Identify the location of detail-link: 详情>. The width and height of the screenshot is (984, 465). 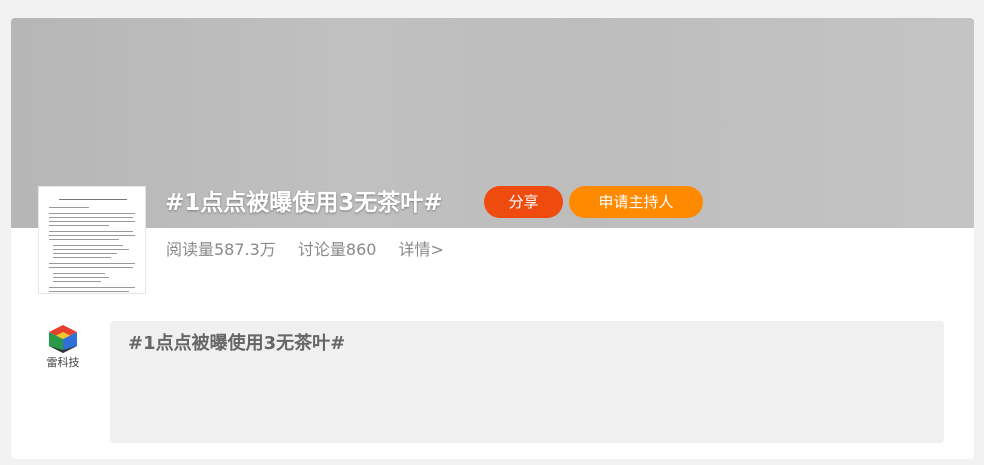
(421, 249).